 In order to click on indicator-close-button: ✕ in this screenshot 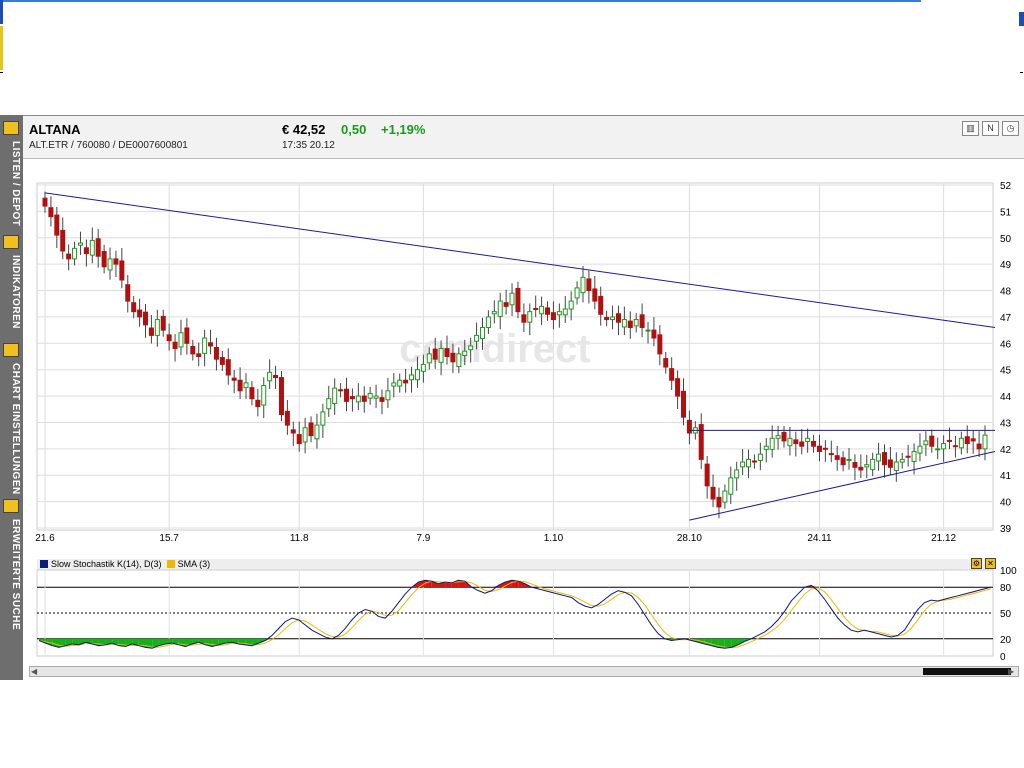, I will do `click(990, 563)`.